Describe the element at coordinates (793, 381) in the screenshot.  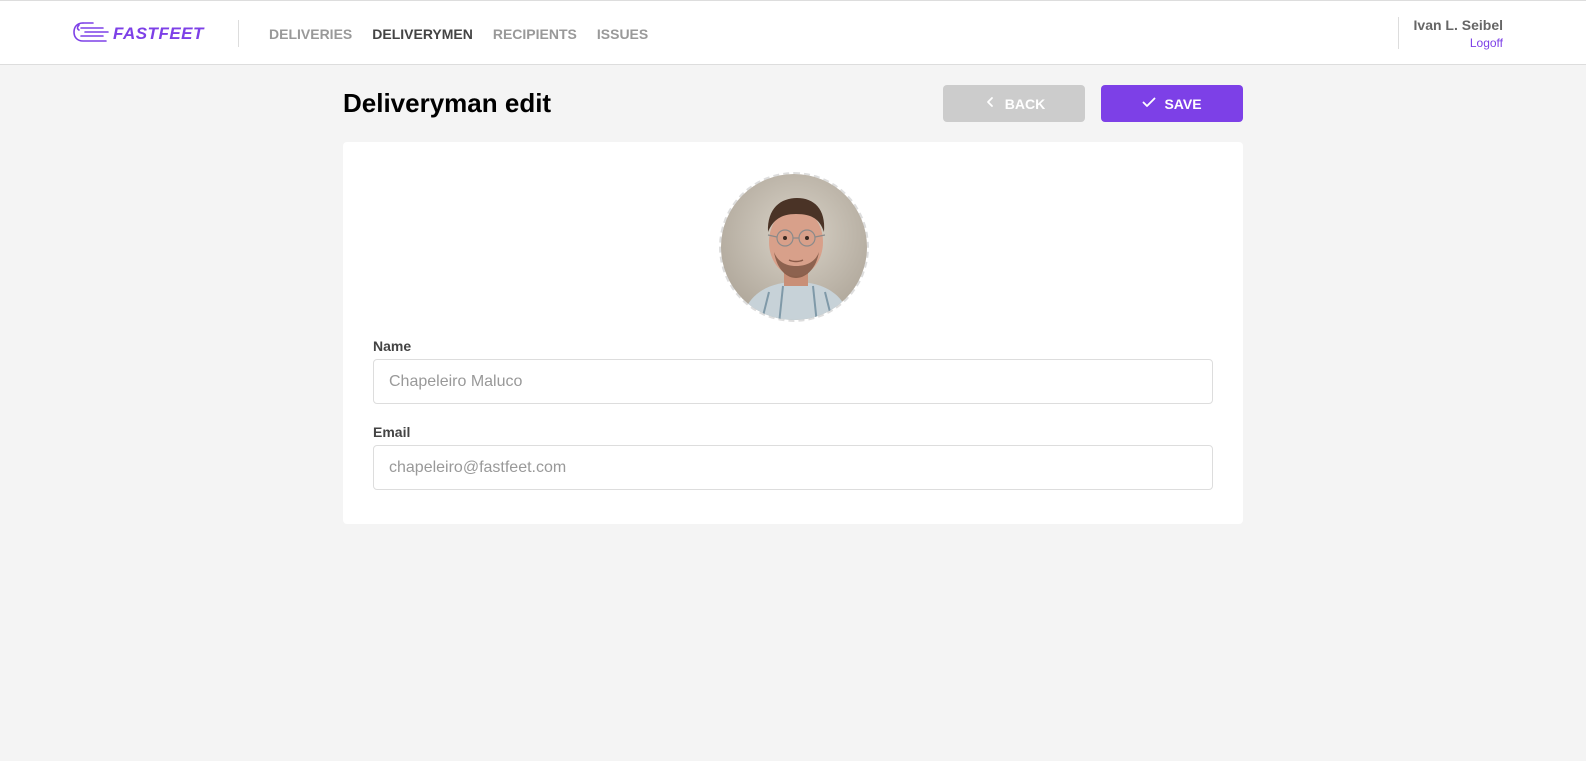
I see `name-input` at that location.